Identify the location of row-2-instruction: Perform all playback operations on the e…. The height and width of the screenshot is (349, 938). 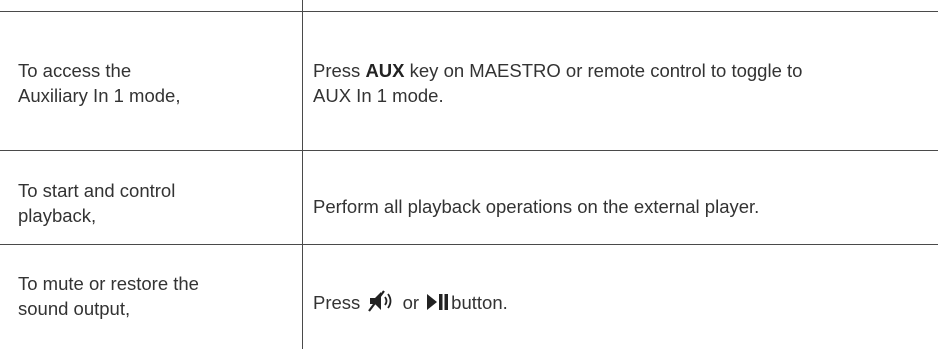
(536, 206).